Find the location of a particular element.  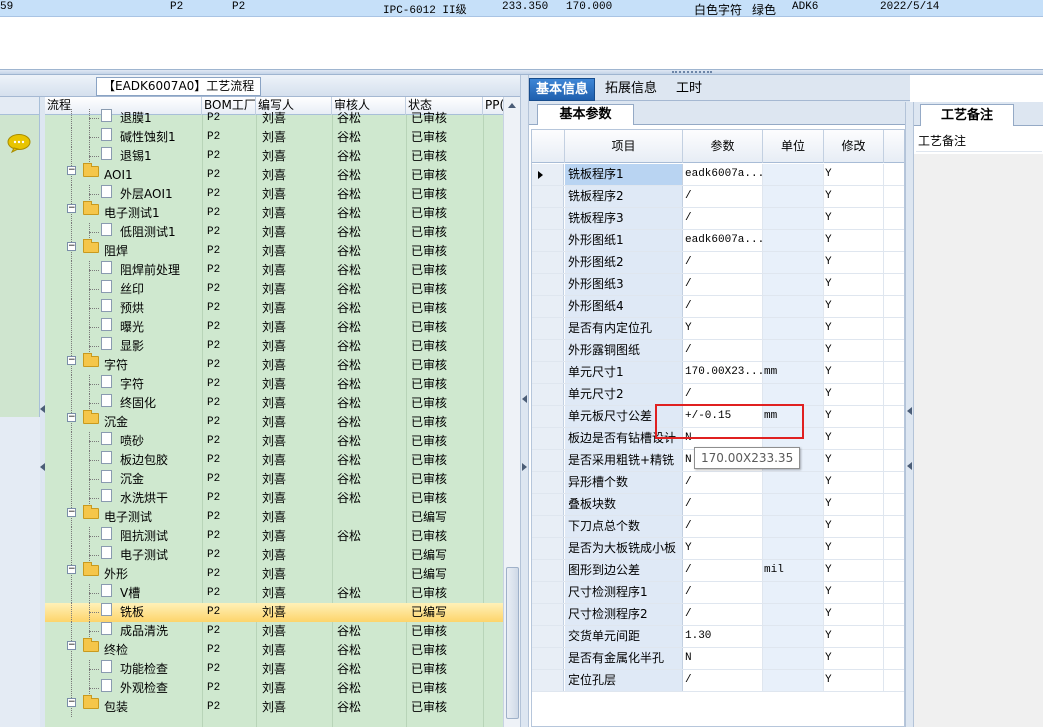

parameter-row: 叠板块数 / Y is located at coordinates (718, 505).